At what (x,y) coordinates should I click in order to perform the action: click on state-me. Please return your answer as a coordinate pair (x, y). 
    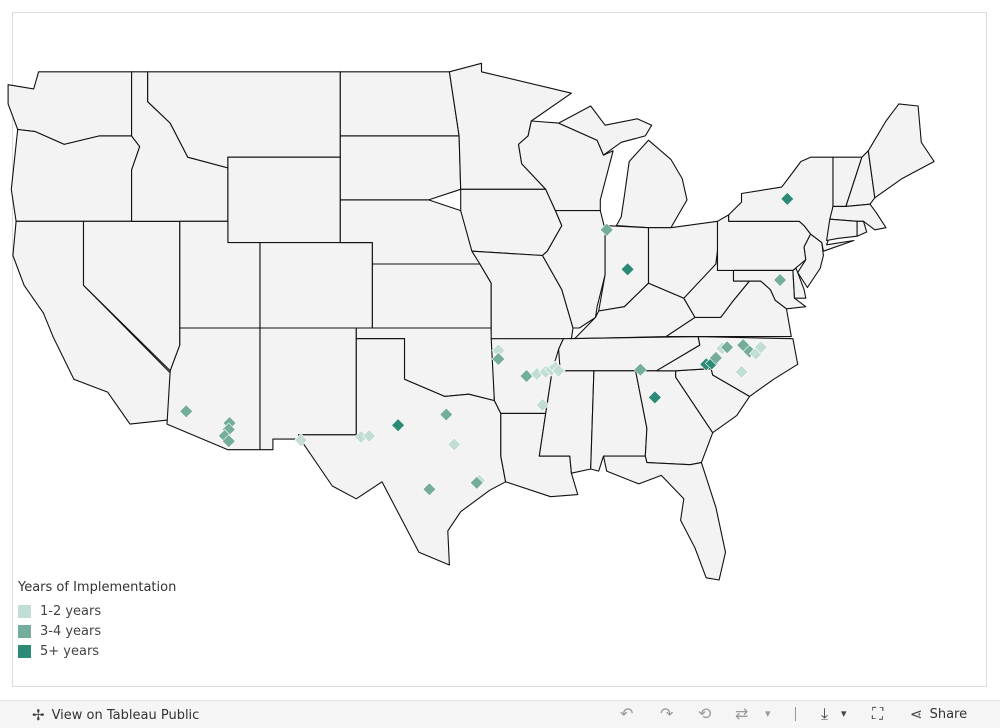
    Looking at the image, I should click on (901, 151).